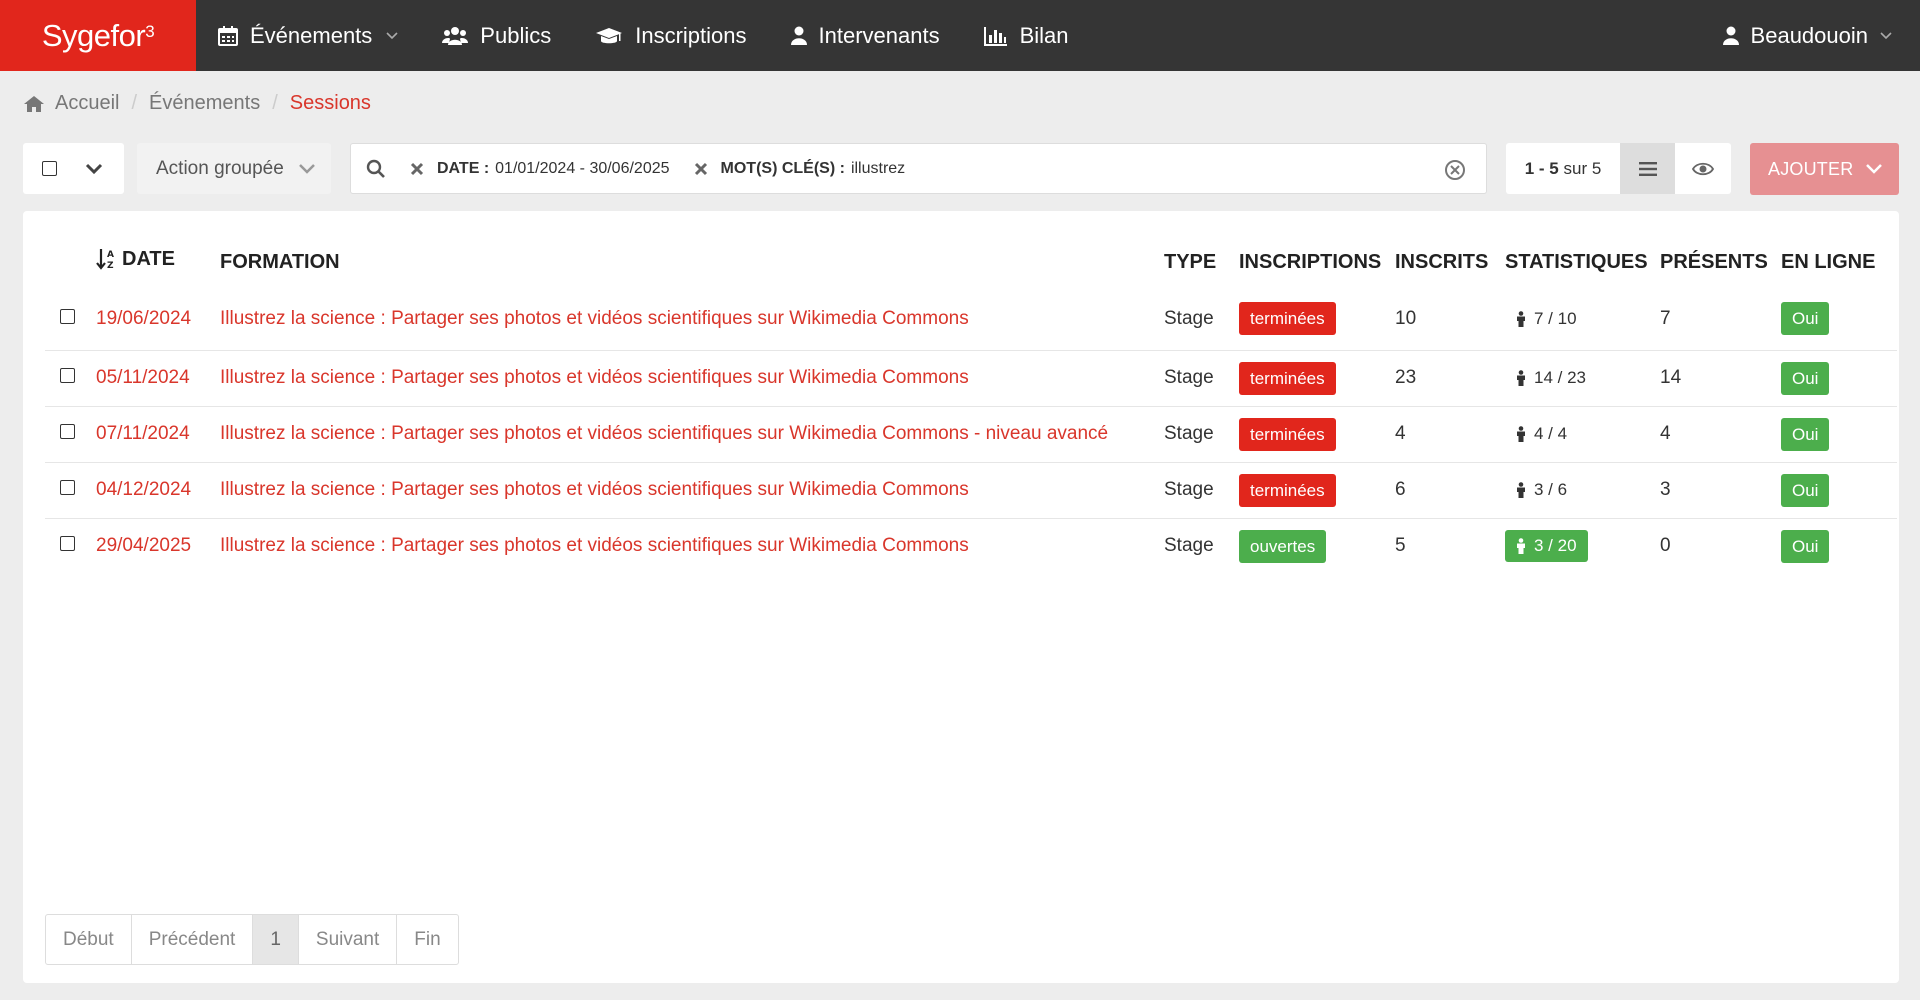 This screenshot has width=1920, height=1000. I want to click on session-date: 07/11/2024, so click(158, 433).